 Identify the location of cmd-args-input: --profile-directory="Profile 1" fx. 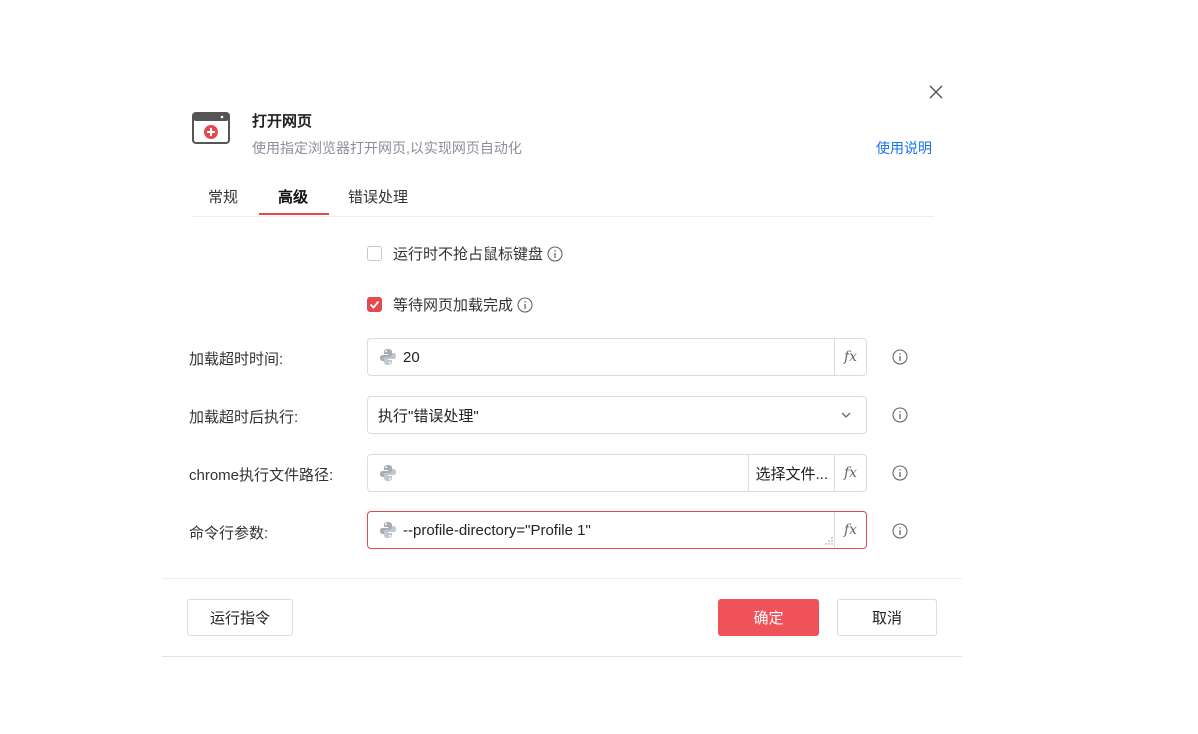
(617, 530).